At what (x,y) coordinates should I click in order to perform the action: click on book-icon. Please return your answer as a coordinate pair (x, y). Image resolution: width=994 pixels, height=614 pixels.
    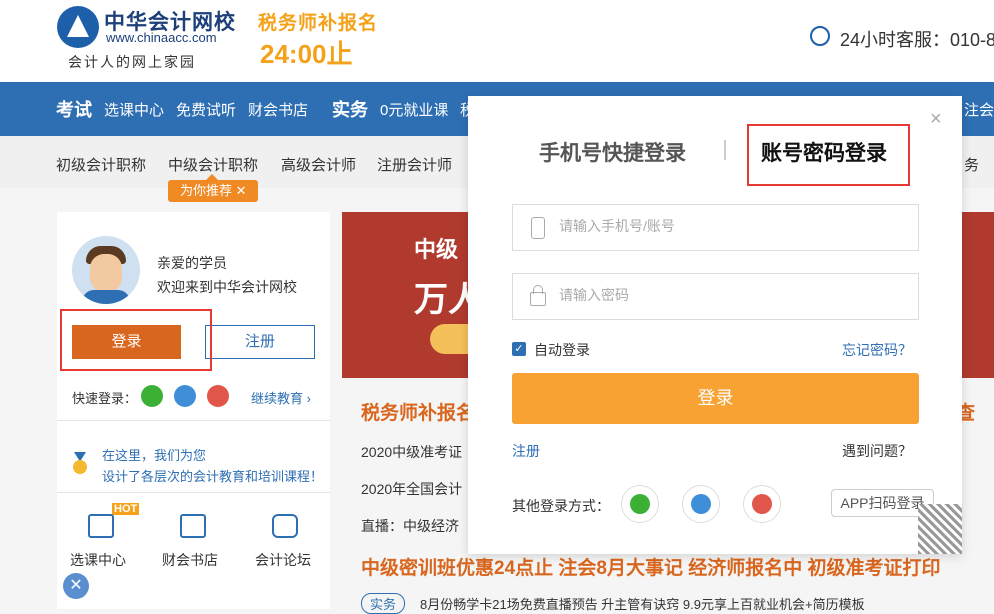
    Looking at the image, I should click on (193, 526).